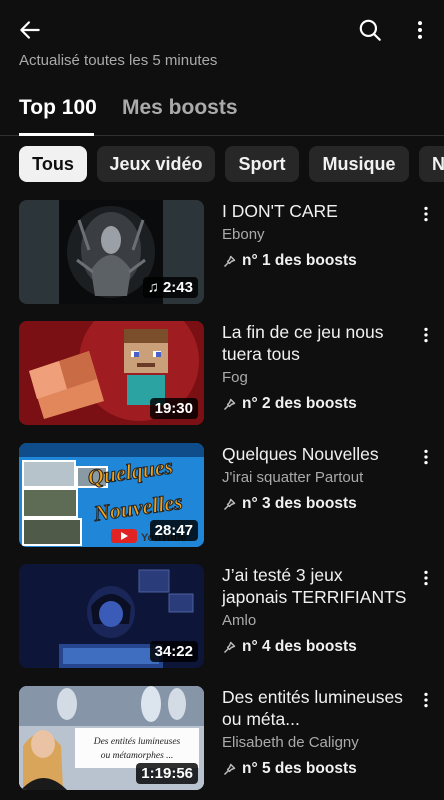  I want to click on video-title: La fin de ce jeu nous tuera tous, so click(315, 343).